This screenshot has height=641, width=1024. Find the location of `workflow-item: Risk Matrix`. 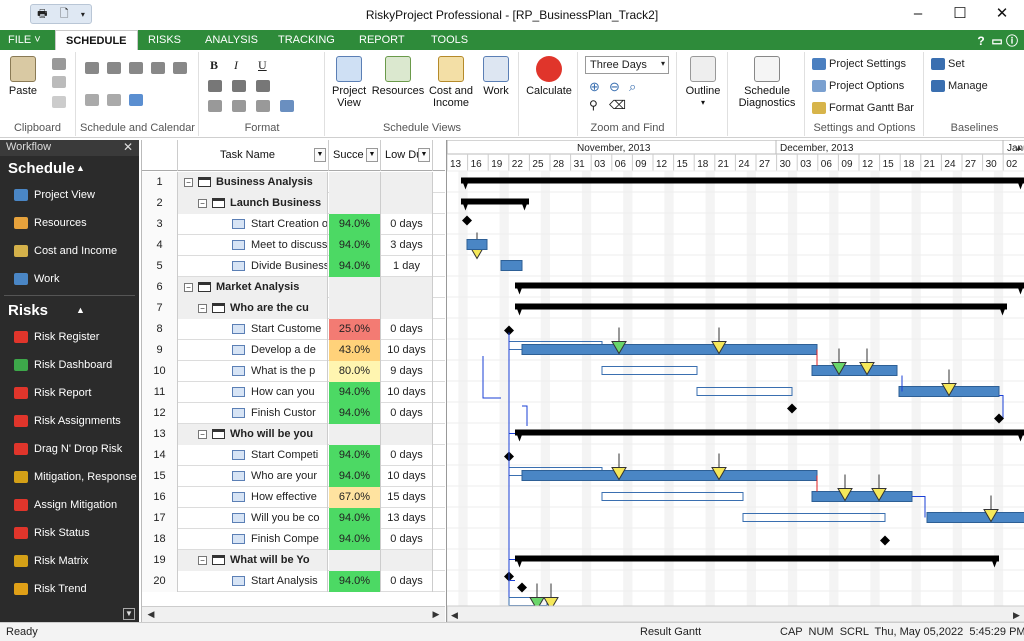

workflow-item: Risk Matrix is located at coordinates (69, 561).